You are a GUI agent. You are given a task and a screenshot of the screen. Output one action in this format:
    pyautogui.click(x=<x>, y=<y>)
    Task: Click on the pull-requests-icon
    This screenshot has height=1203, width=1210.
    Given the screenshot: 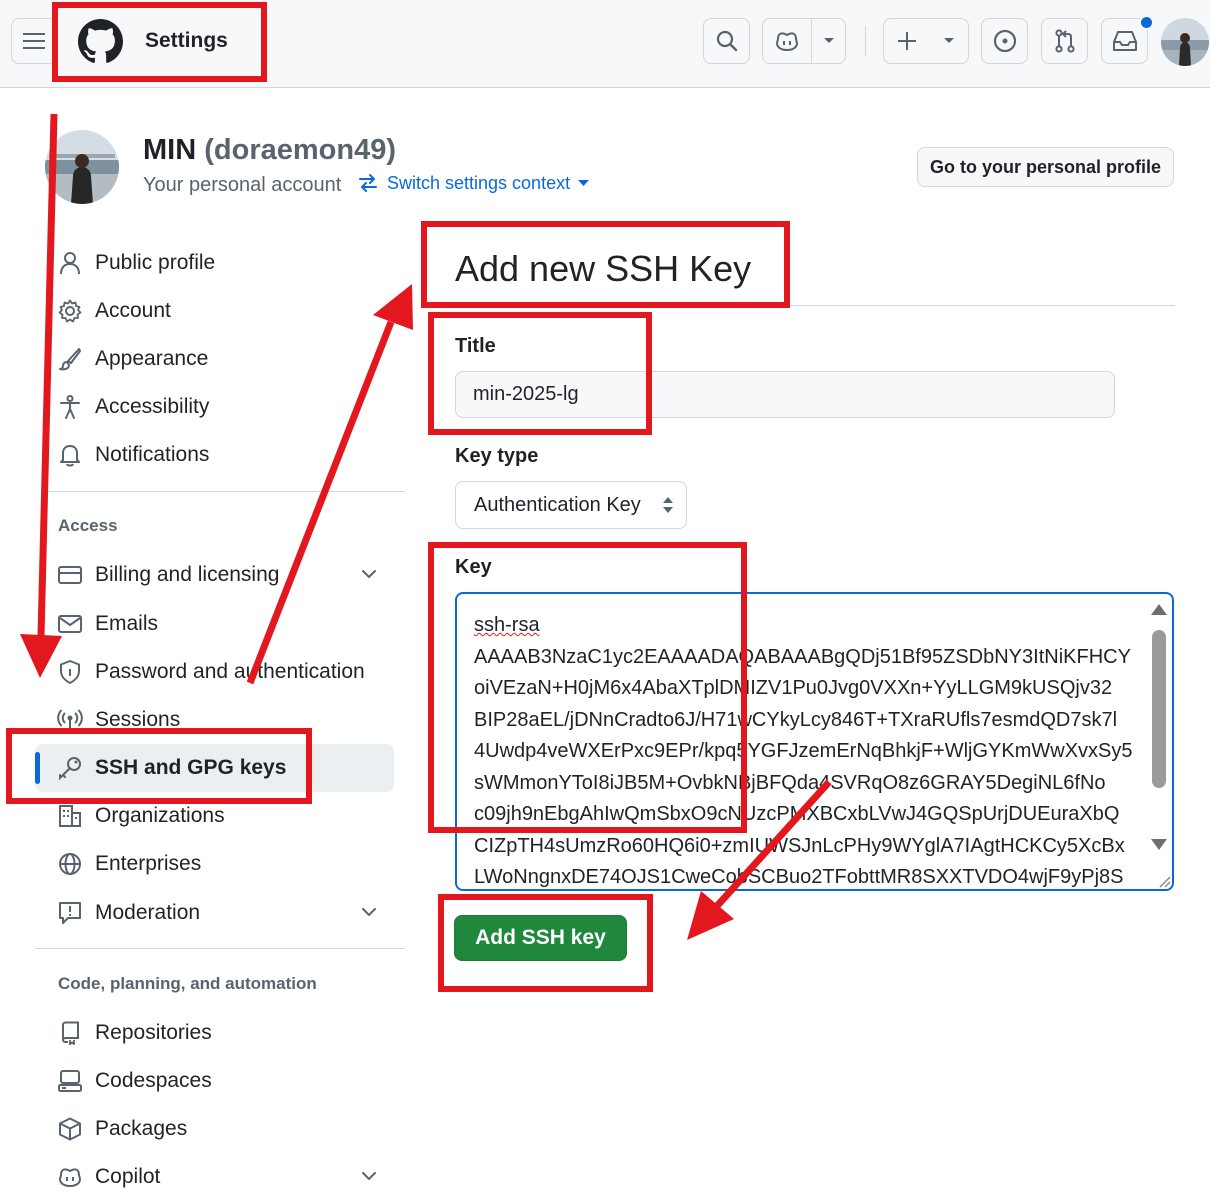 What is the action you would take?
    pyautogui.click(x=1064, y=41)
    